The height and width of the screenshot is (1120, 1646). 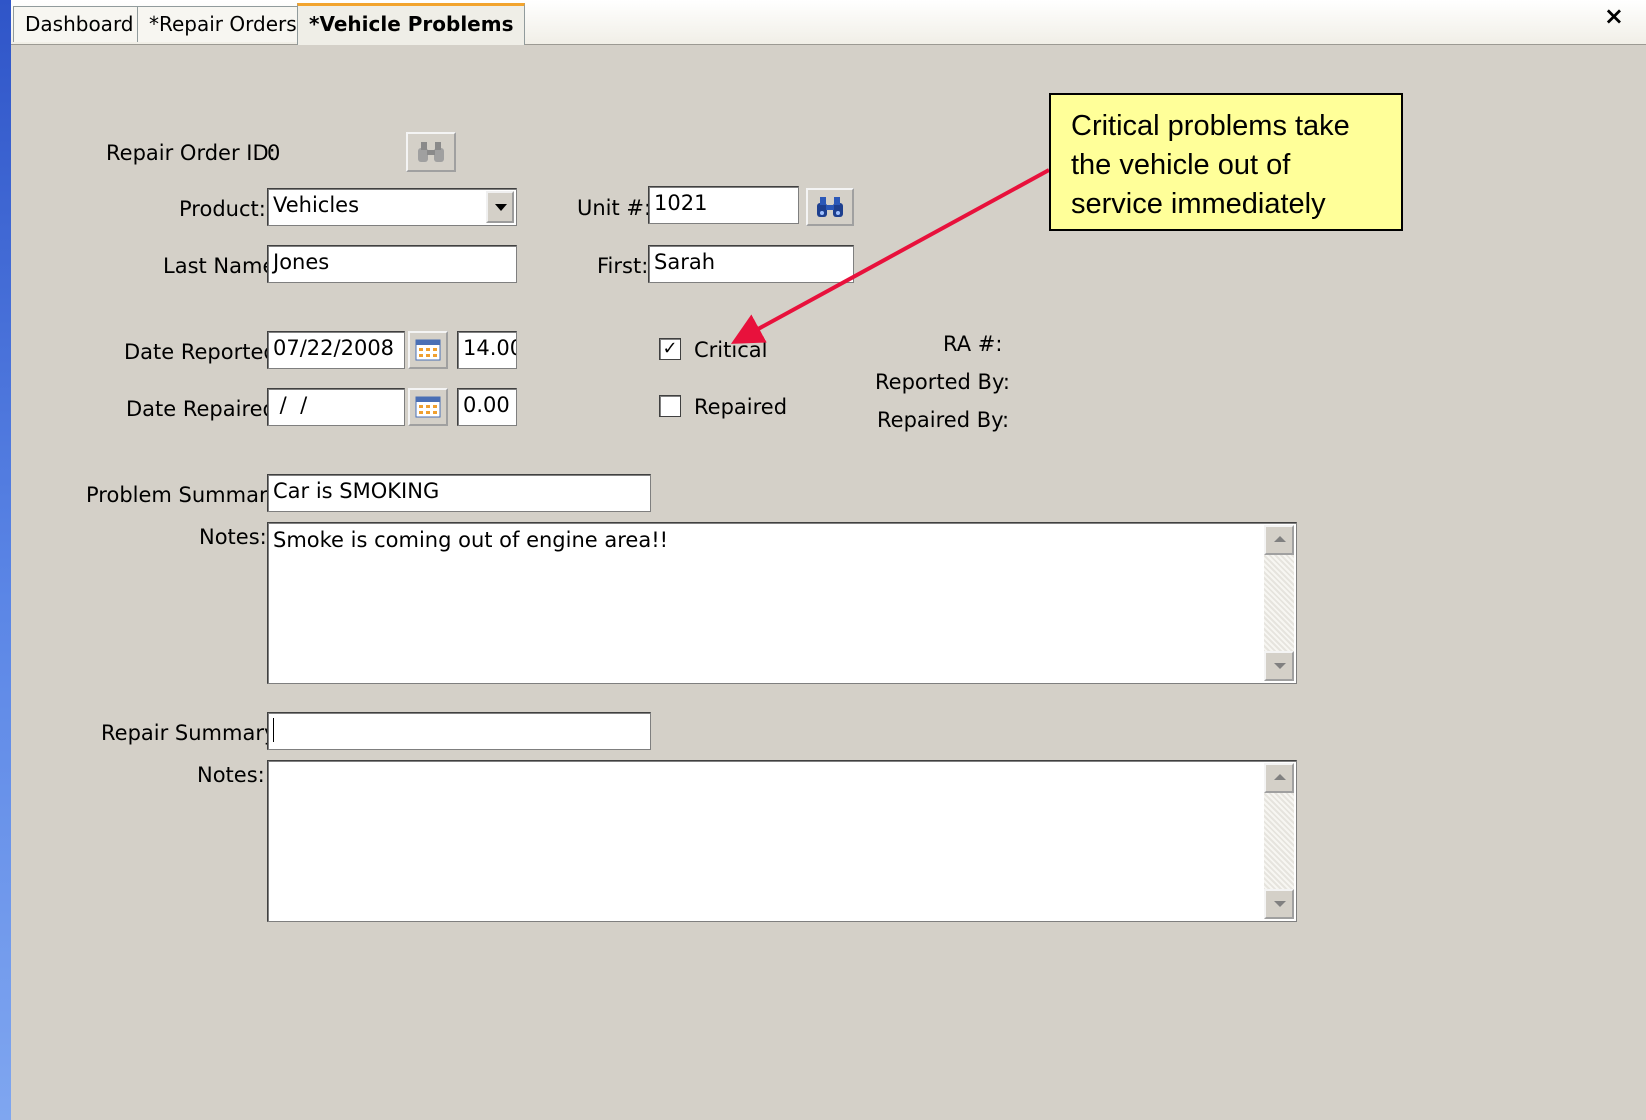 What do you see at coordinates (890, 256) in the screenshot?
I see `arrow-line` at bounding box center [890, 256].